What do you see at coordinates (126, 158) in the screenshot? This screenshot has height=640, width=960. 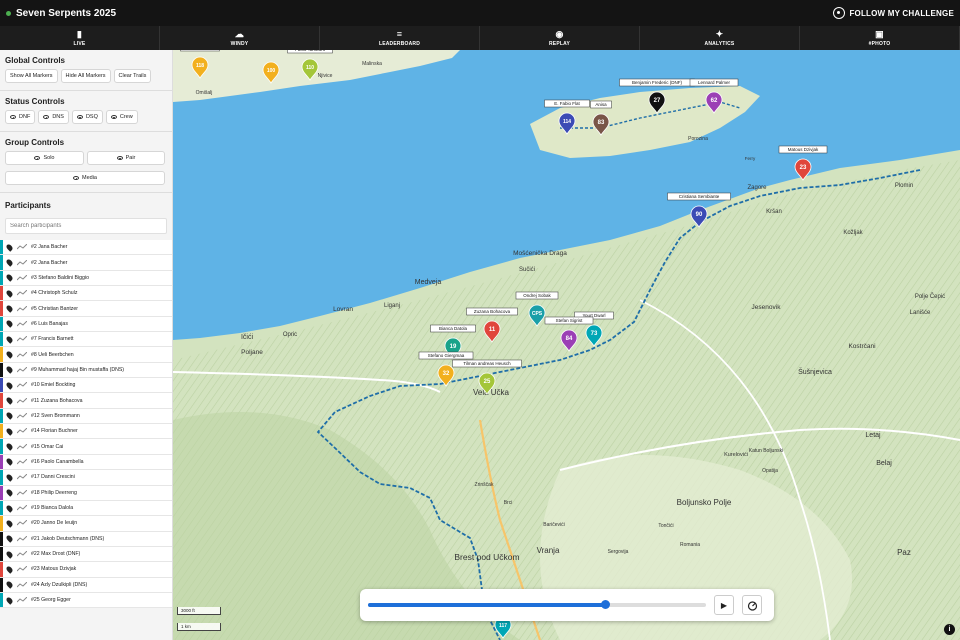 I see `pair-toggle-button: Pair` at bounding box center [126, 158].